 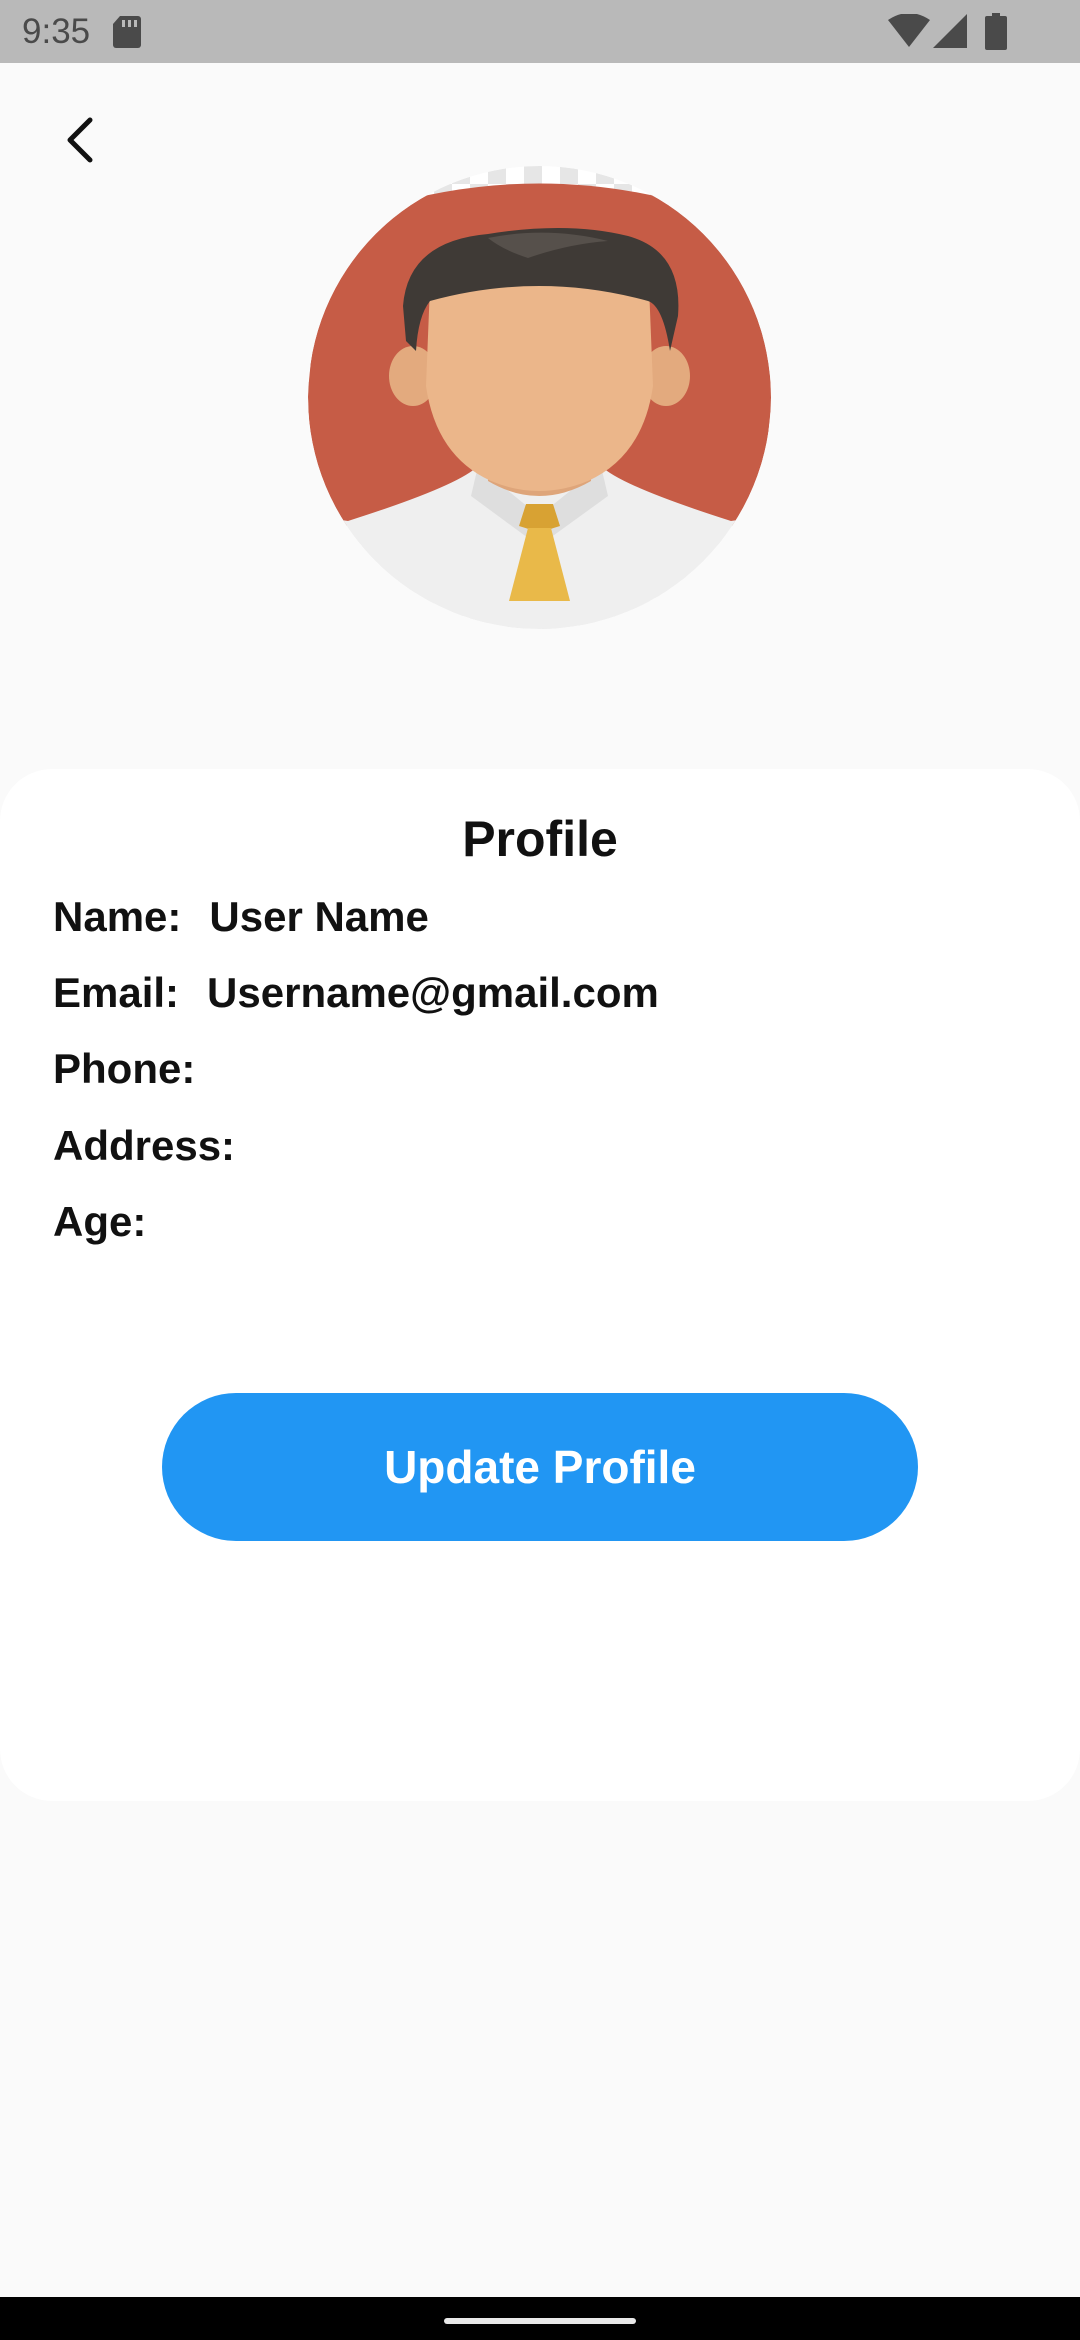 What do you see at coordinates (144, 1145) in the screenshot?
I see `address-label: Address:` at bounding box center [144, 1145].